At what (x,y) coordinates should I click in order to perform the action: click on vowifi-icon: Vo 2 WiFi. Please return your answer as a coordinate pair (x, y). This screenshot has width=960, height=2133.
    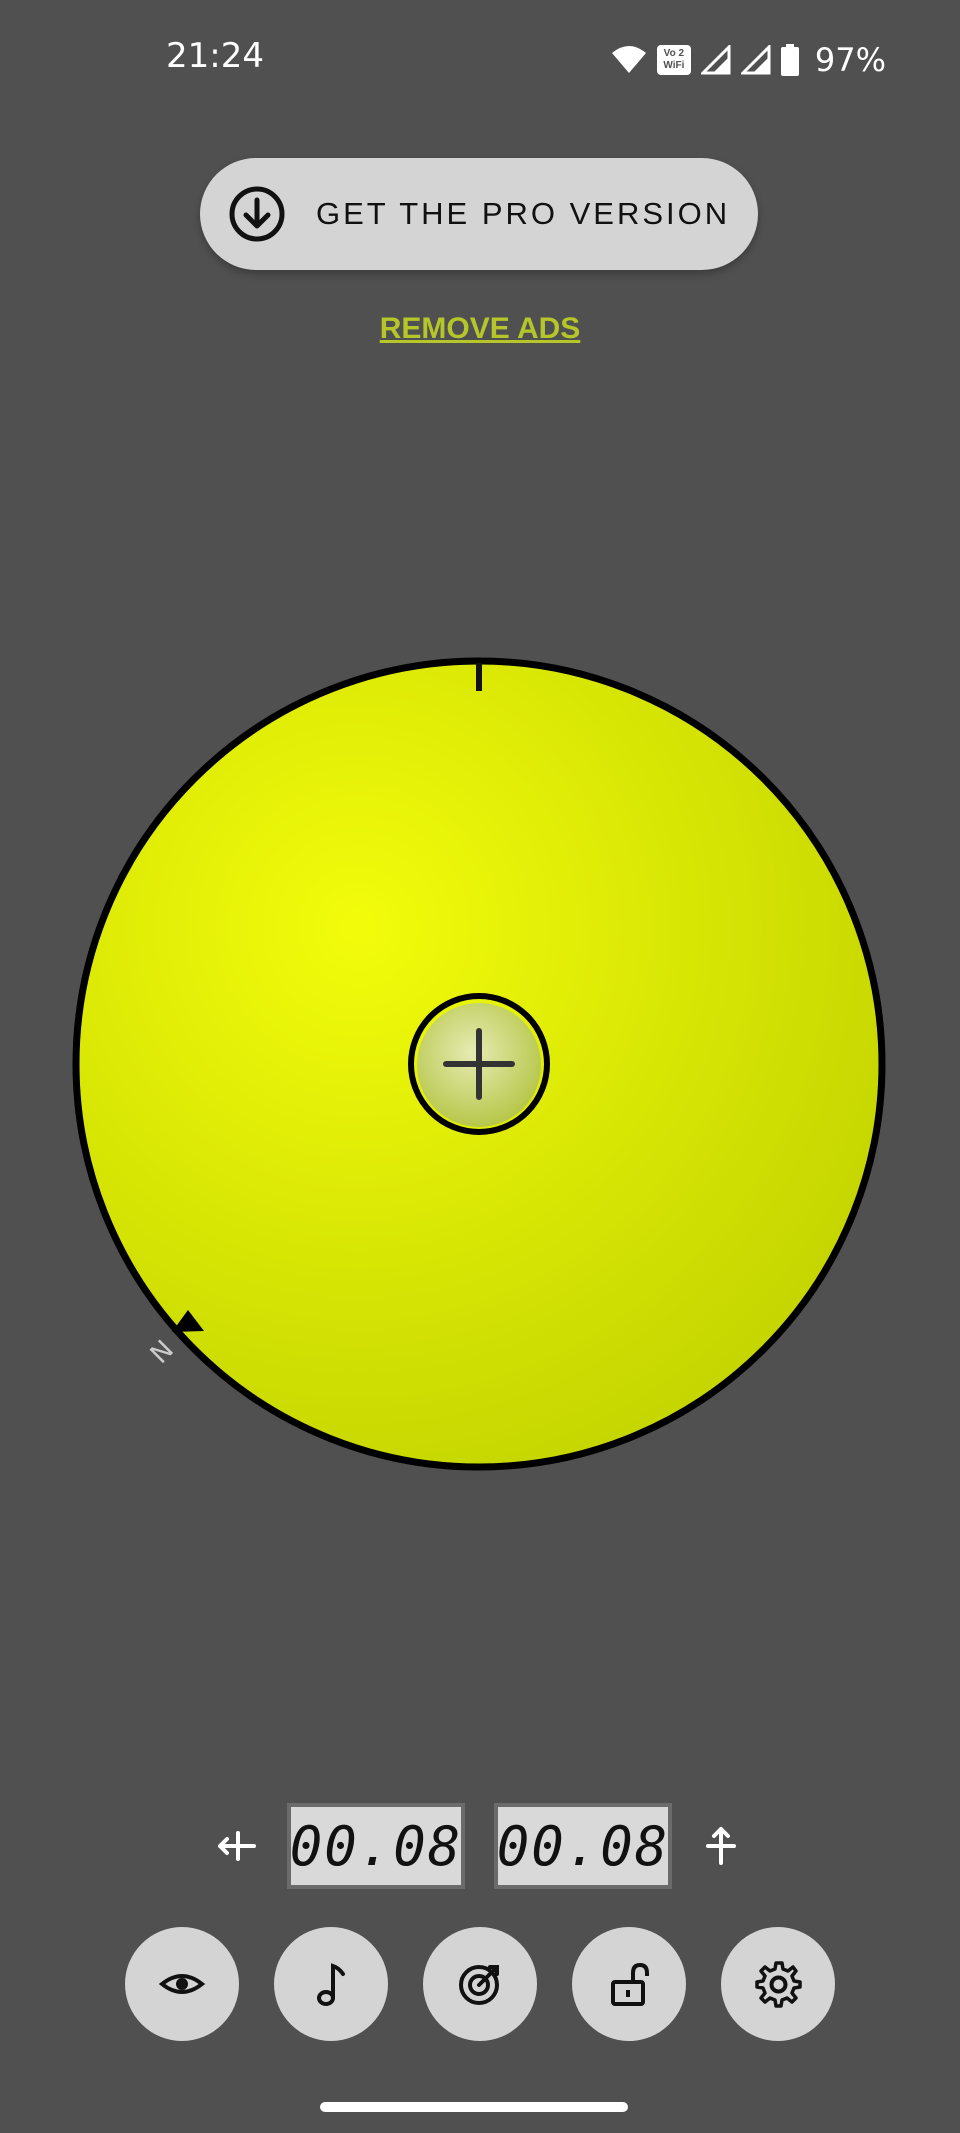
    Looking at the image, I should click on (673, 60).